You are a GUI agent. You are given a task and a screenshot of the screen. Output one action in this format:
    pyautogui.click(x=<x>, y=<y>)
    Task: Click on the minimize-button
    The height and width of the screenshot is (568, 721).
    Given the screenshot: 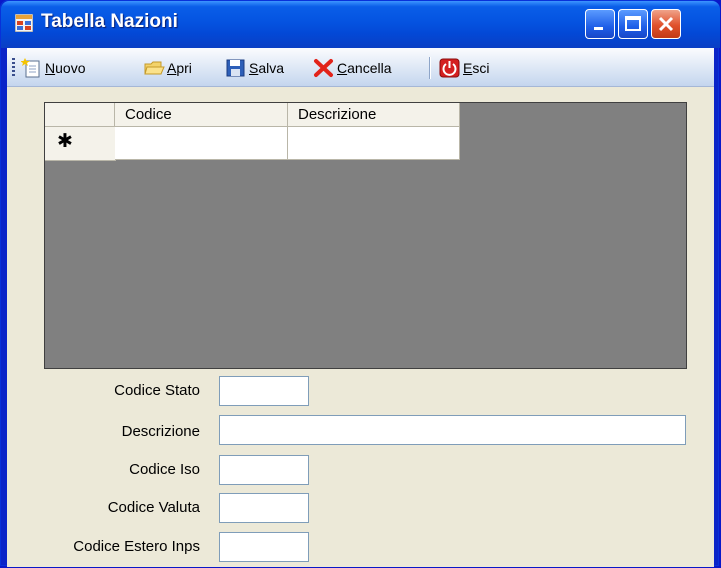 What is the action you would take?
    pyautogui.click(x=600, y=24)
    